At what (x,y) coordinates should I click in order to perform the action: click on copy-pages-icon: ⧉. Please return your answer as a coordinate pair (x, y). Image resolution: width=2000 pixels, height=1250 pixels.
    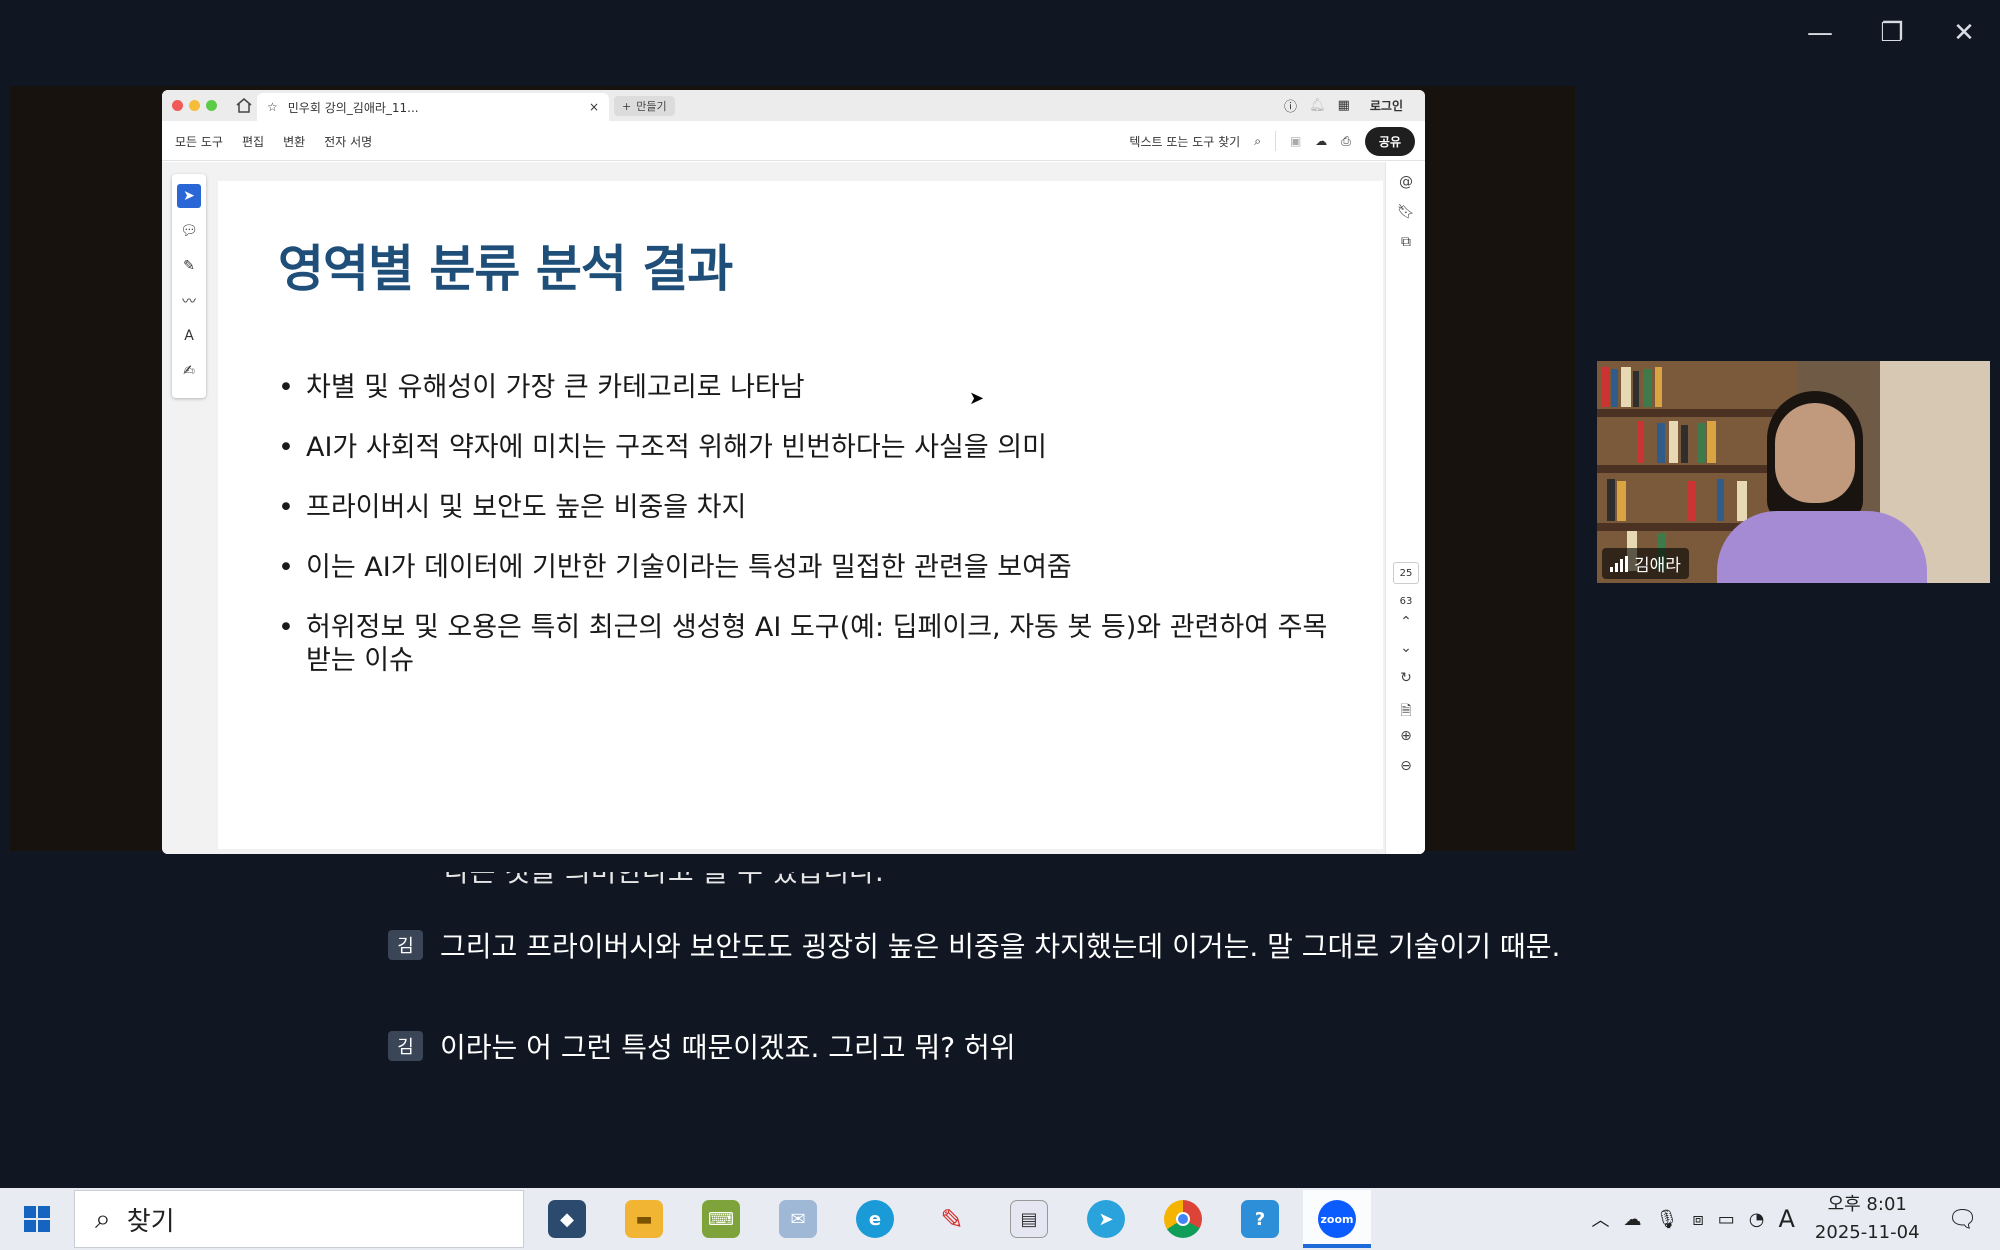
    Looking at the image, I should click on (1405, 242).